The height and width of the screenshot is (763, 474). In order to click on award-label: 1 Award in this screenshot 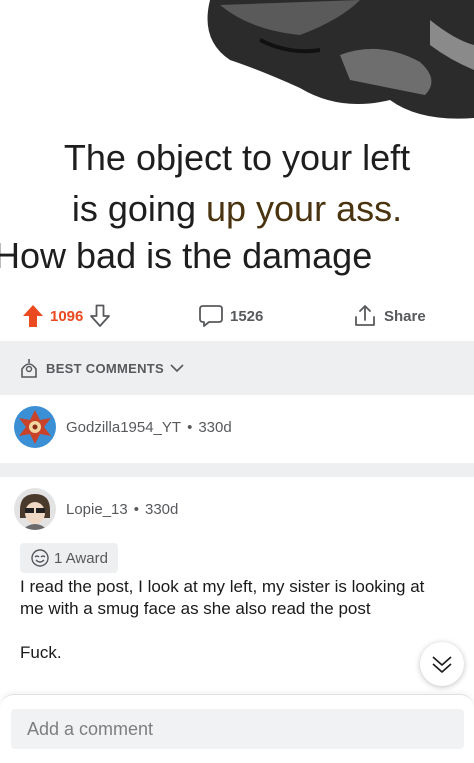, I will do `click(81, 558)`.